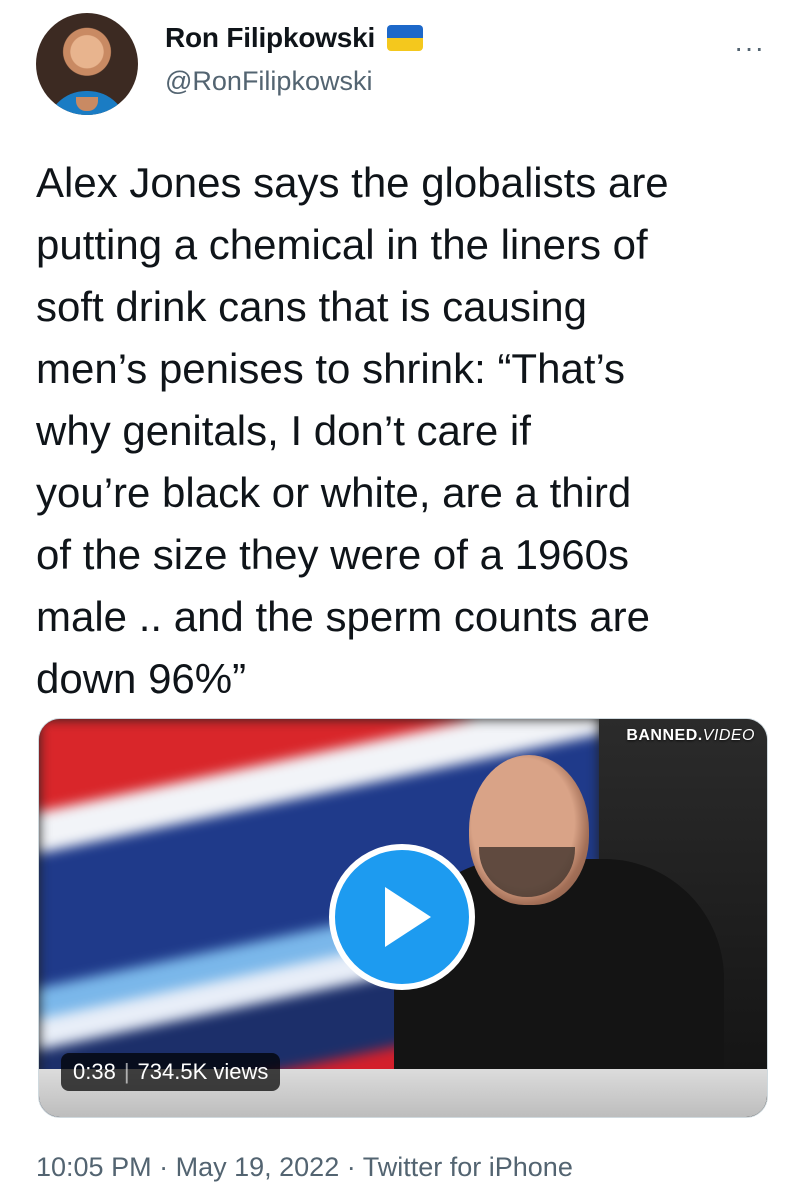  Describe the element at coordinates (408, 917) in the screenshot. I see `play-icon` at that location.